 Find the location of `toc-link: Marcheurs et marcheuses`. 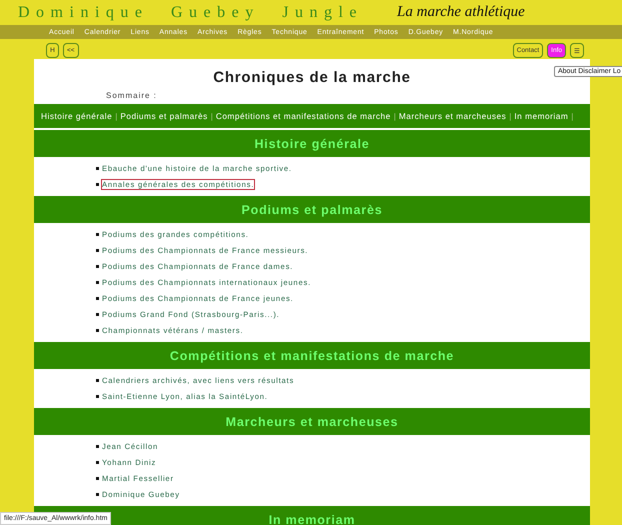

toc-link: Marcheurs et marcheuses is located at coordinates (452, 116).